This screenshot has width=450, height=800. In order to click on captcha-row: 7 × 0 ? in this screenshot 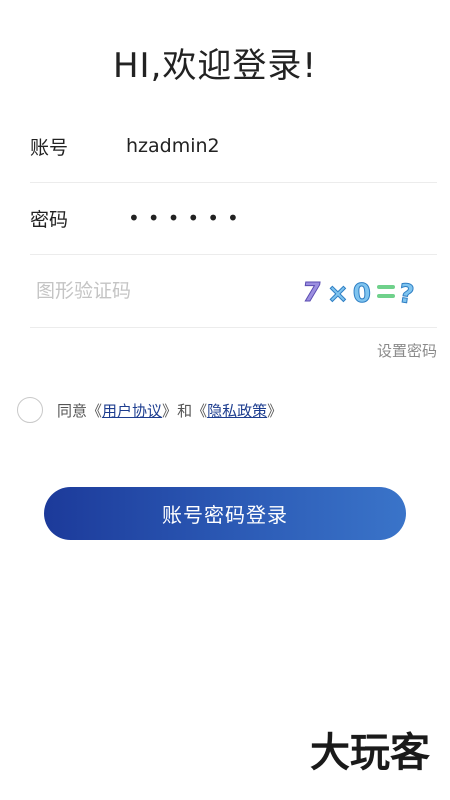, I will do `click(233, 291)`.